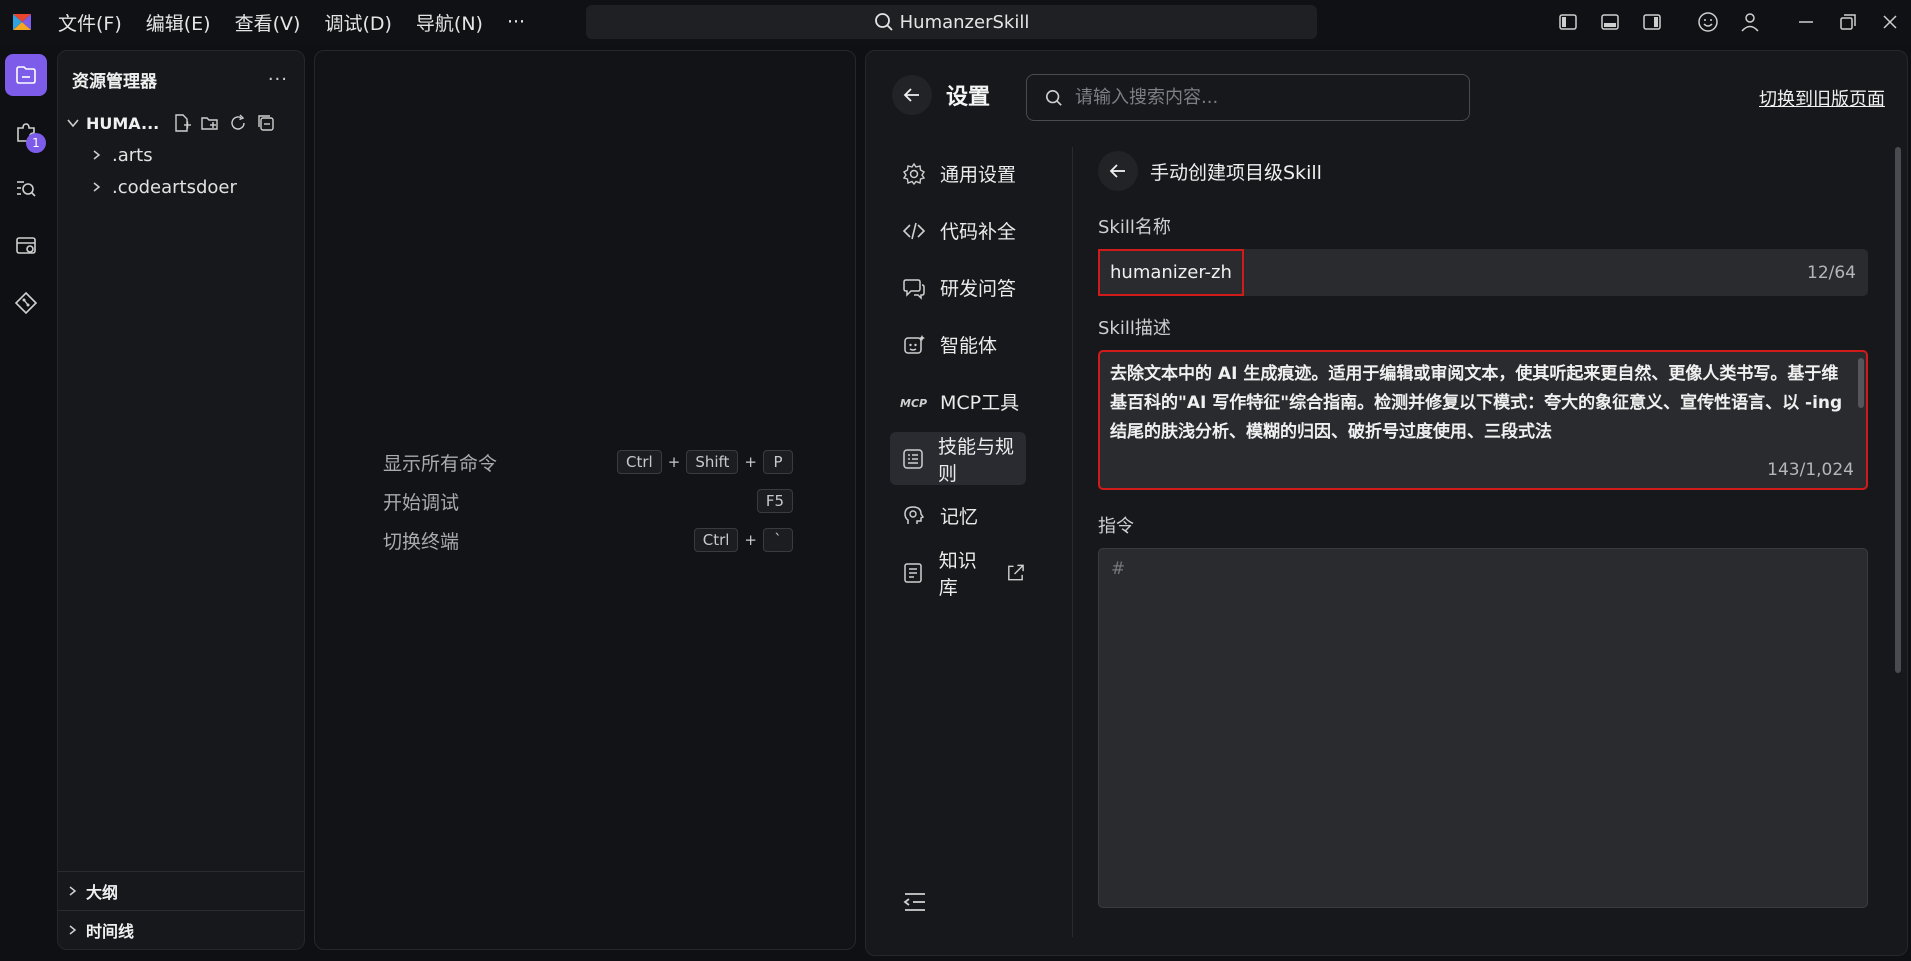 The height and width of the screenshot is (961, 1911). What do you see at coordinates (449, 22) in the screenshot?
I see `menu-navigate: 导航(N)` at bounding box center [449, 22].